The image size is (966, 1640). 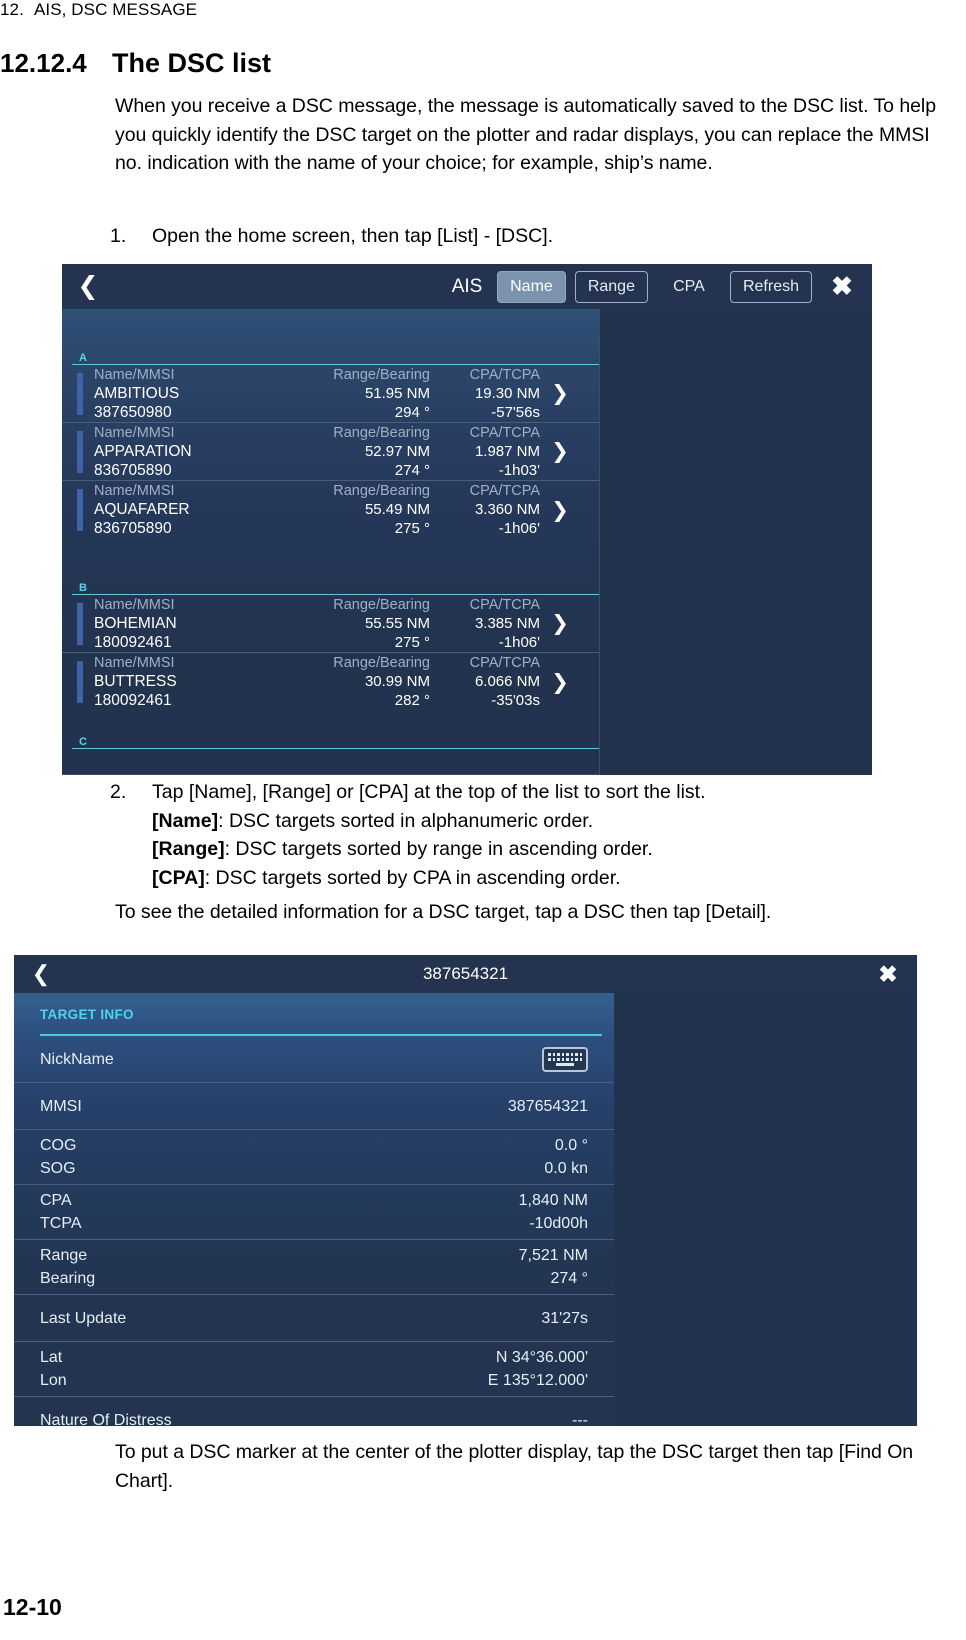 I want to click on row-label: MMSI, so click(x=61, y=1106).